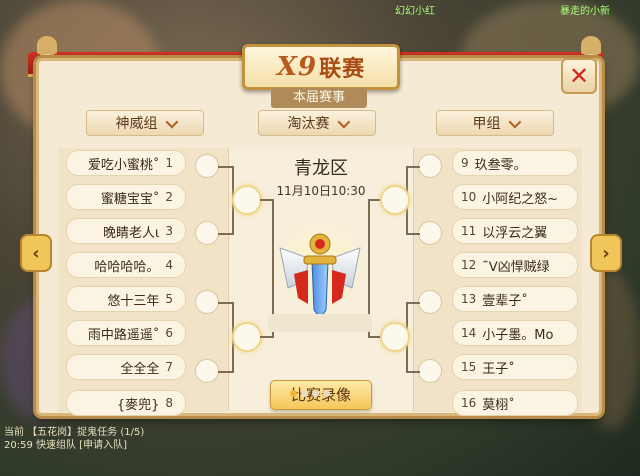  Describe the element at coordinates (469, 197) in the screenshot. I see `seed-number: 10` at that location.